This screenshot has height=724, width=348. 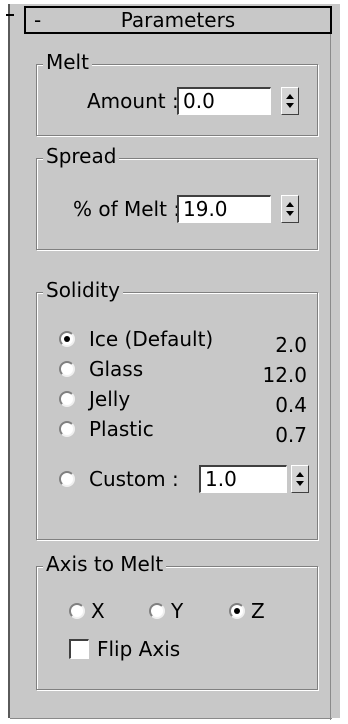 I want to click on spread-group: Spread % of Melt : 19.0, so click(x=177, y=197).